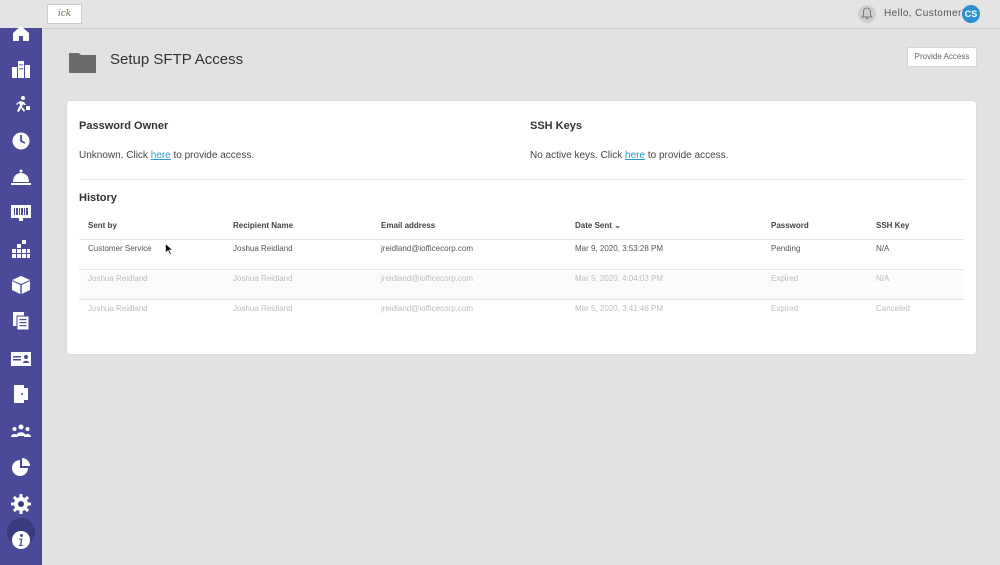 The height and width of the screenshot is (565, 1000). I want to click on ssh-keys-here-link: here, so click(635, 155).